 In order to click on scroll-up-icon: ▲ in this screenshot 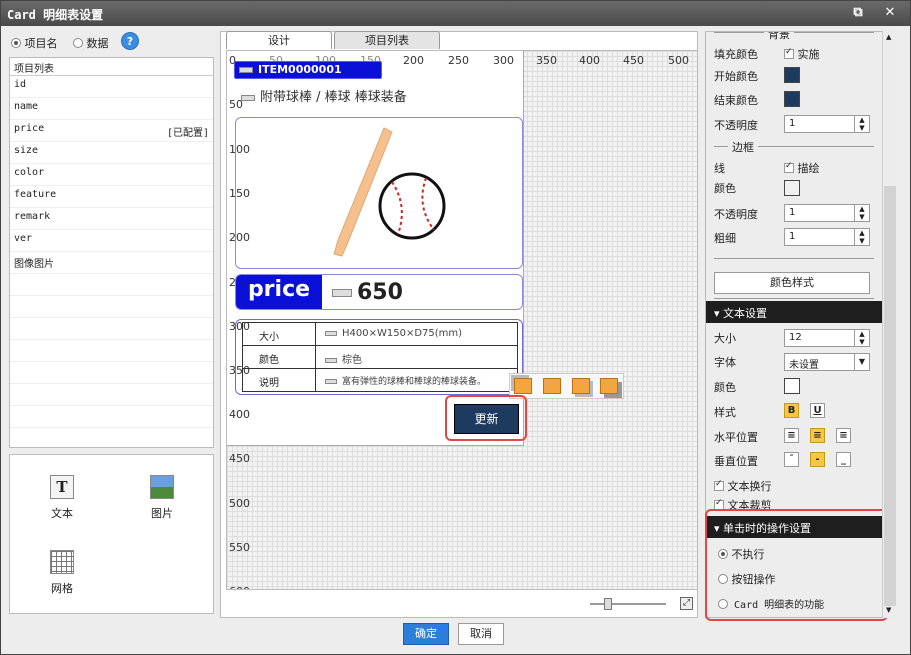, I will do `click(888, 37)`.